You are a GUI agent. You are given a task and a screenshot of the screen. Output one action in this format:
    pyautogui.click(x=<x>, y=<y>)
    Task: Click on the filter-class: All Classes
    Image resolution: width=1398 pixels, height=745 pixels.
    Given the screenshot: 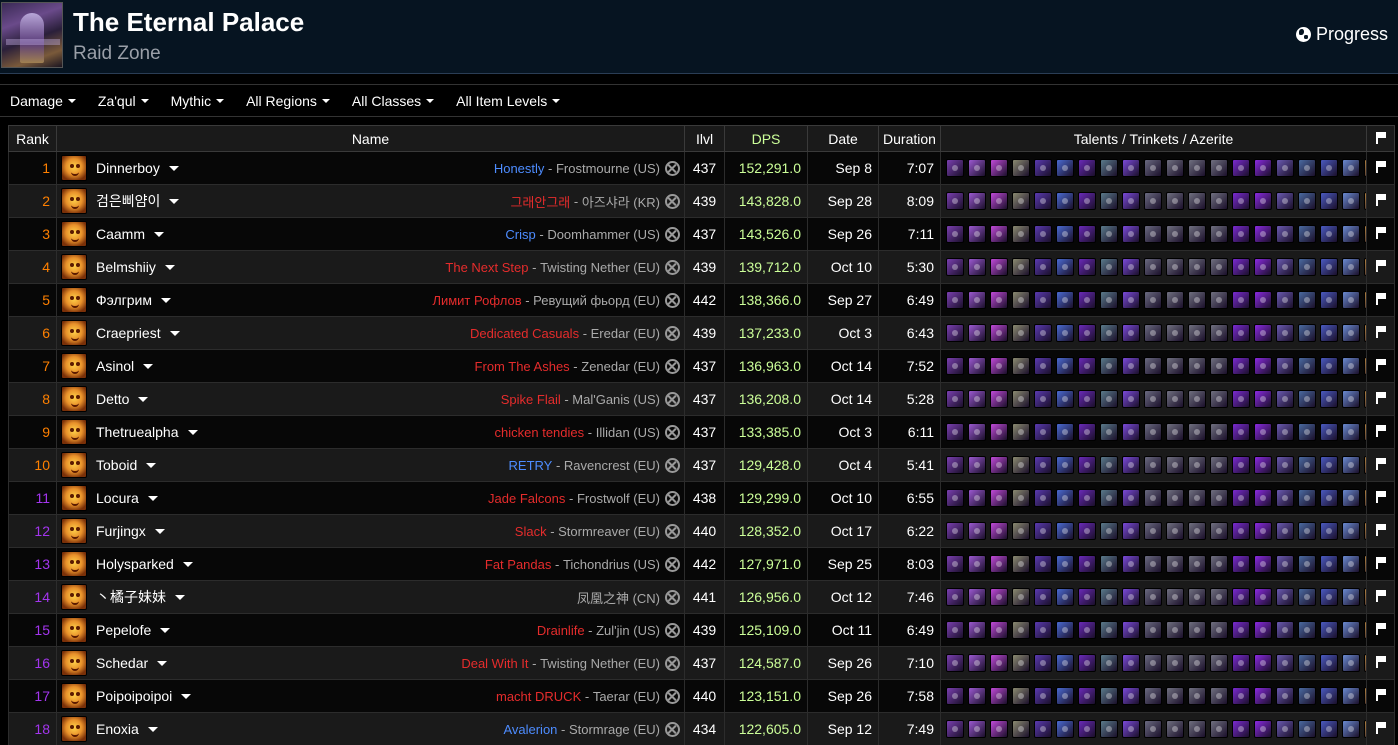 What is the action you would take?
    pyautogui.click(x=393, y=101)
    